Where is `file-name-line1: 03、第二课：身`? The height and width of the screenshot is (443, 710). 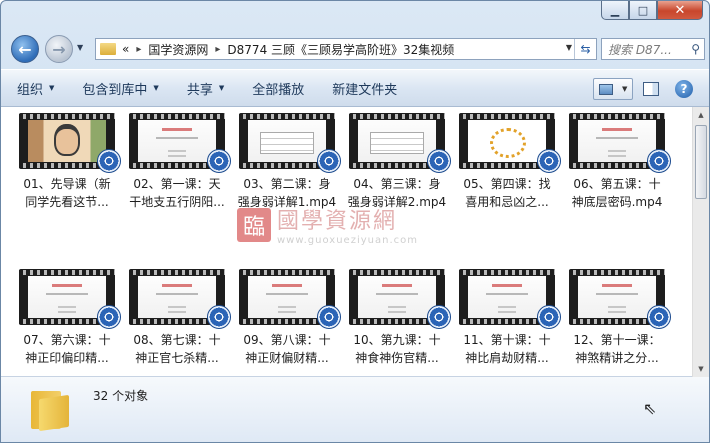
file-name-line1: 03、第二课：身 is located at coordinates (287, 184).